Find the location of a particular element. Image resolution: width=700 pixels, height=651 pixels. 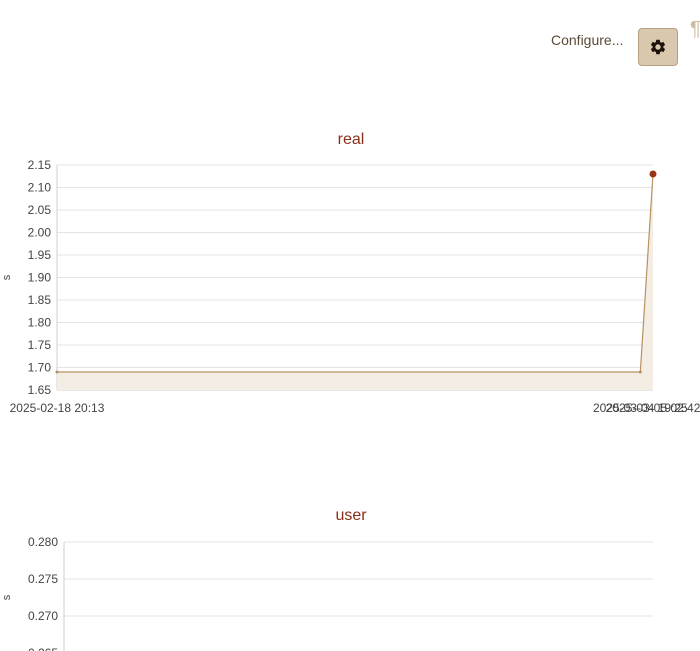

y-tick-label: 0.280 is located at coordinates (43, 542).